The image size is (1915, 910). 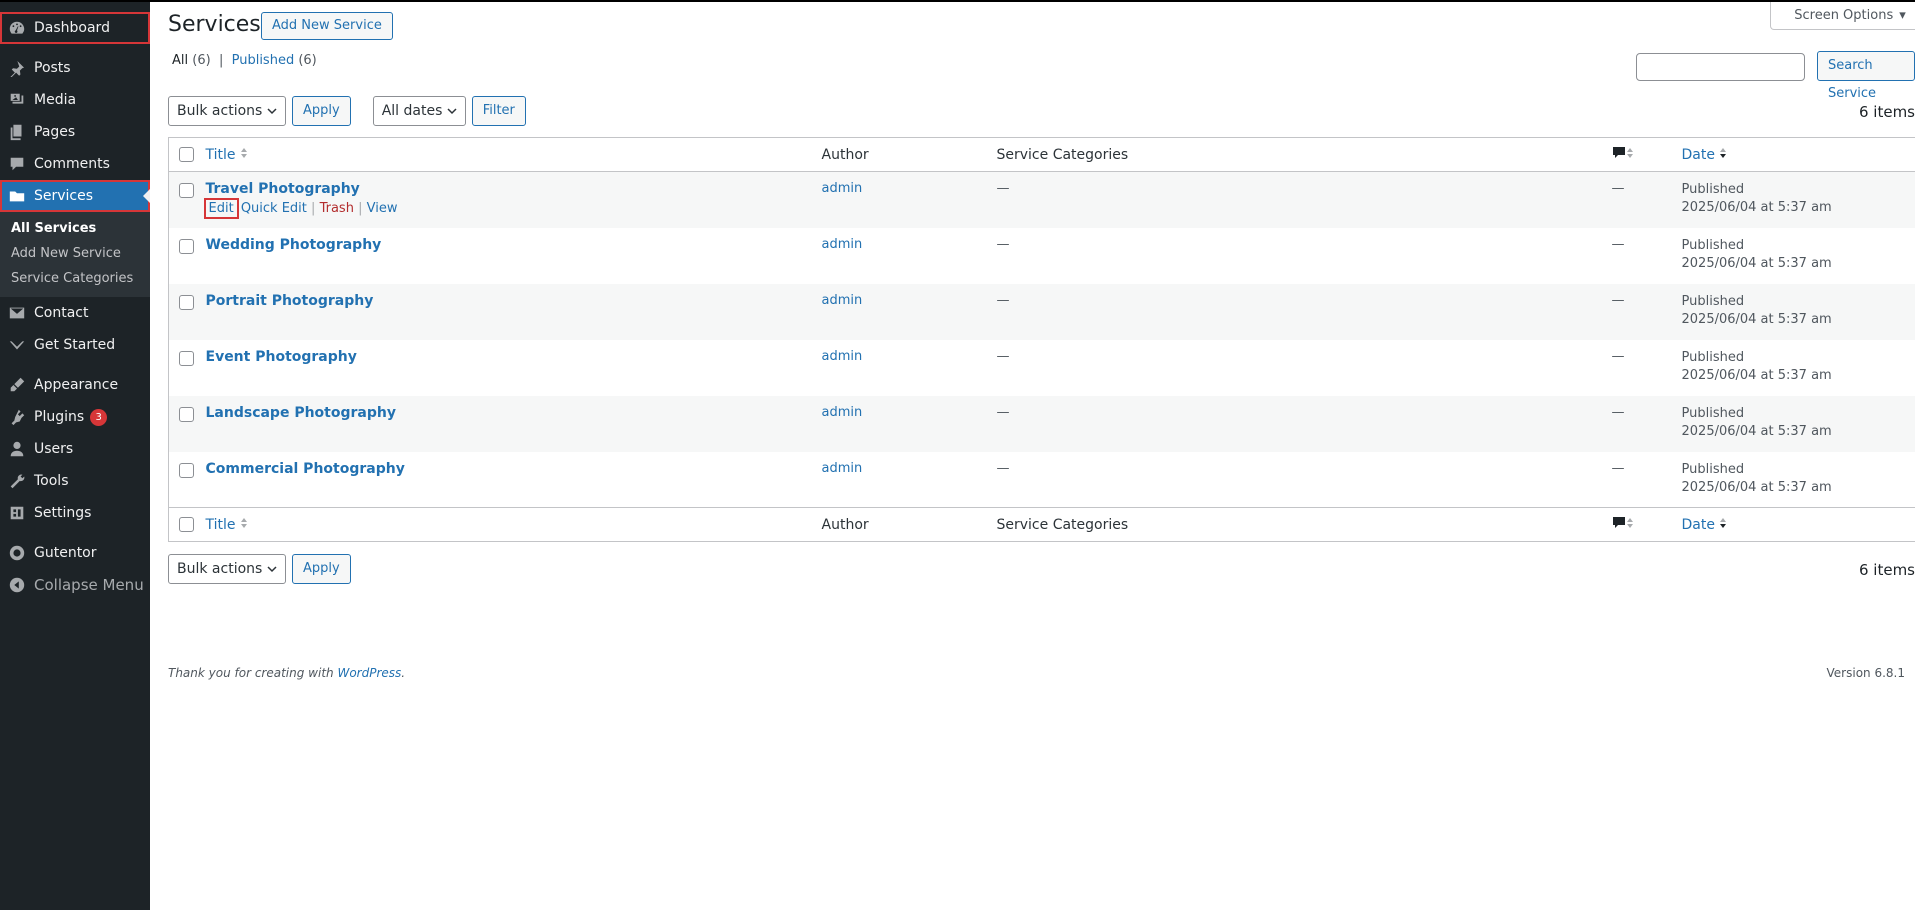 I want to click on sidebar-item-contact: Contact, so click(x=75, y=313).